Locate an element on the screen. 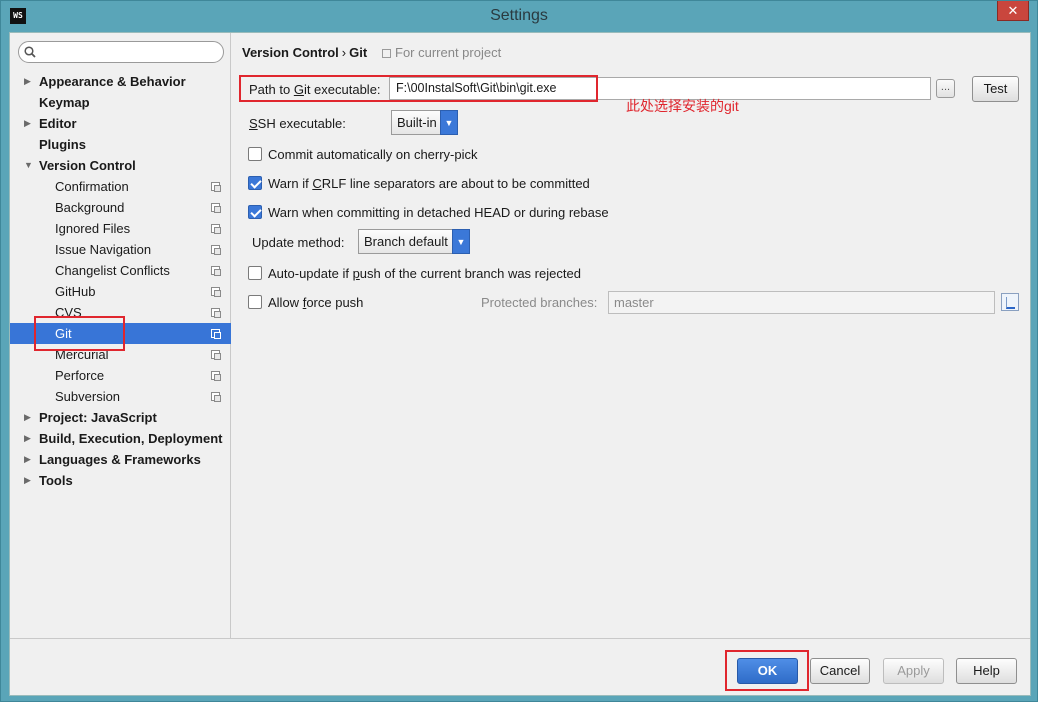 Image resolution: width=1038 pixels, height=702 pixels. sidebar-item-background: Background is located at coordinates (120, 207).